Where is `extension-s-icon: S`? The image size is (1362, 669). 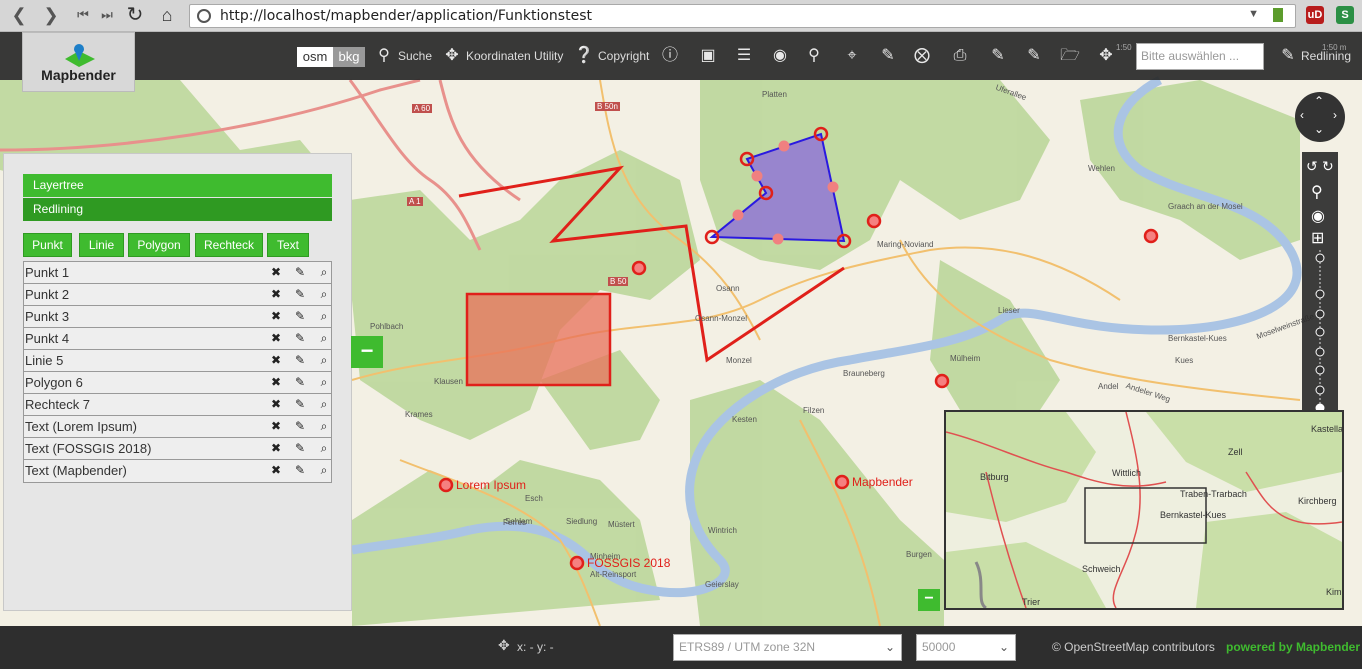
extension-s-icon: S is located at coordinates (1345, 15).